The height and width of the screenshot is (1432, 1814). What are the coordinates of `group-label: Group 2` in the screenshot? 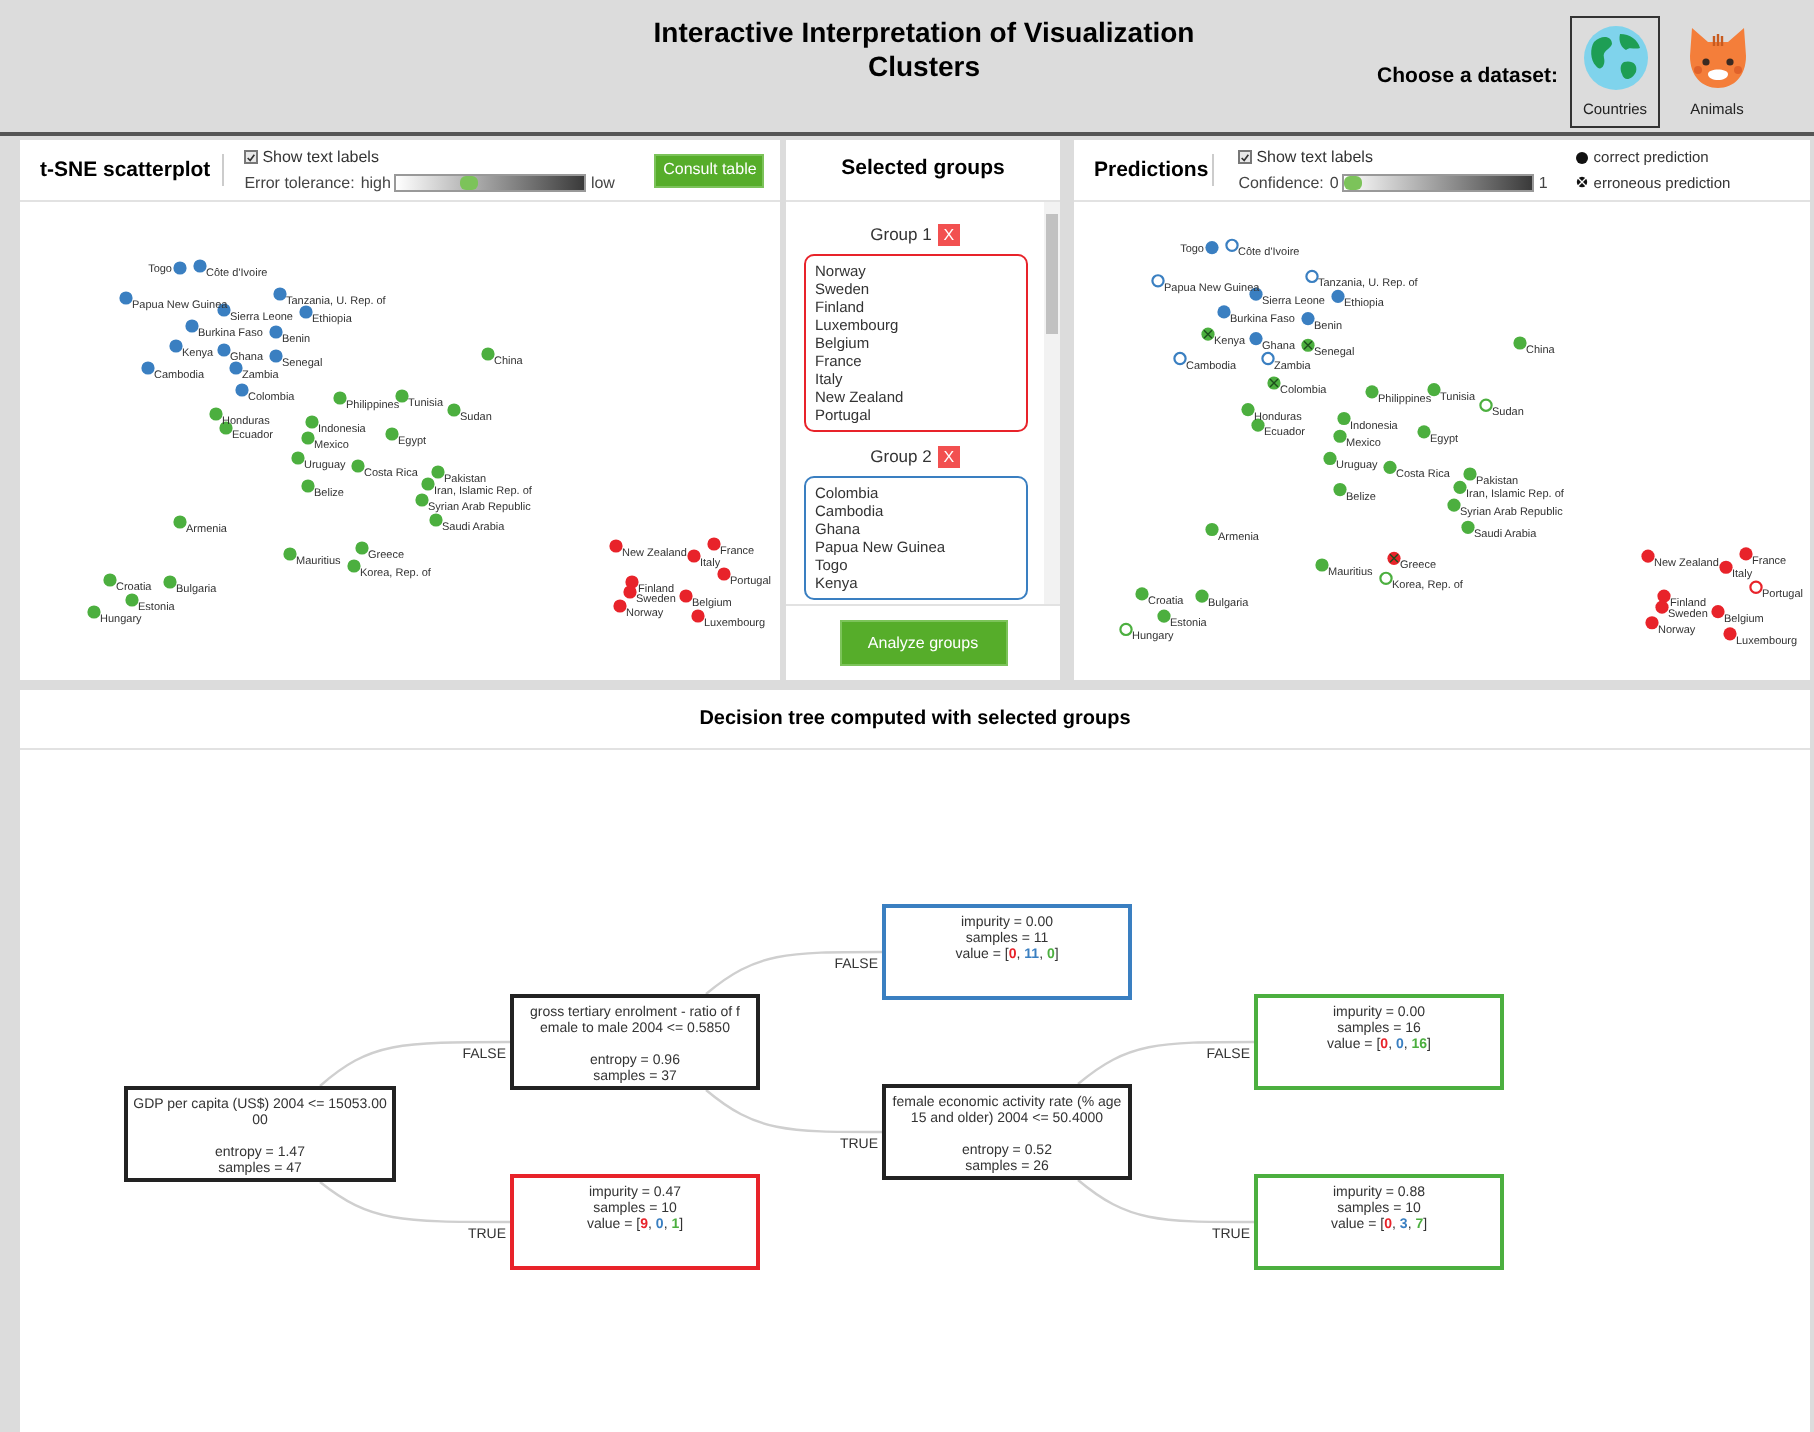 It's located at (901, 456).